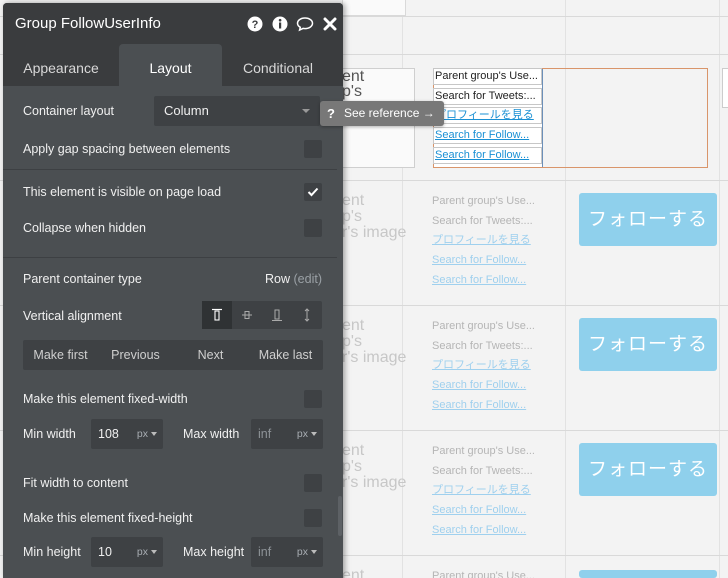 The image size is (728, 578). I want to click on align-center-button, so click(247, 315).